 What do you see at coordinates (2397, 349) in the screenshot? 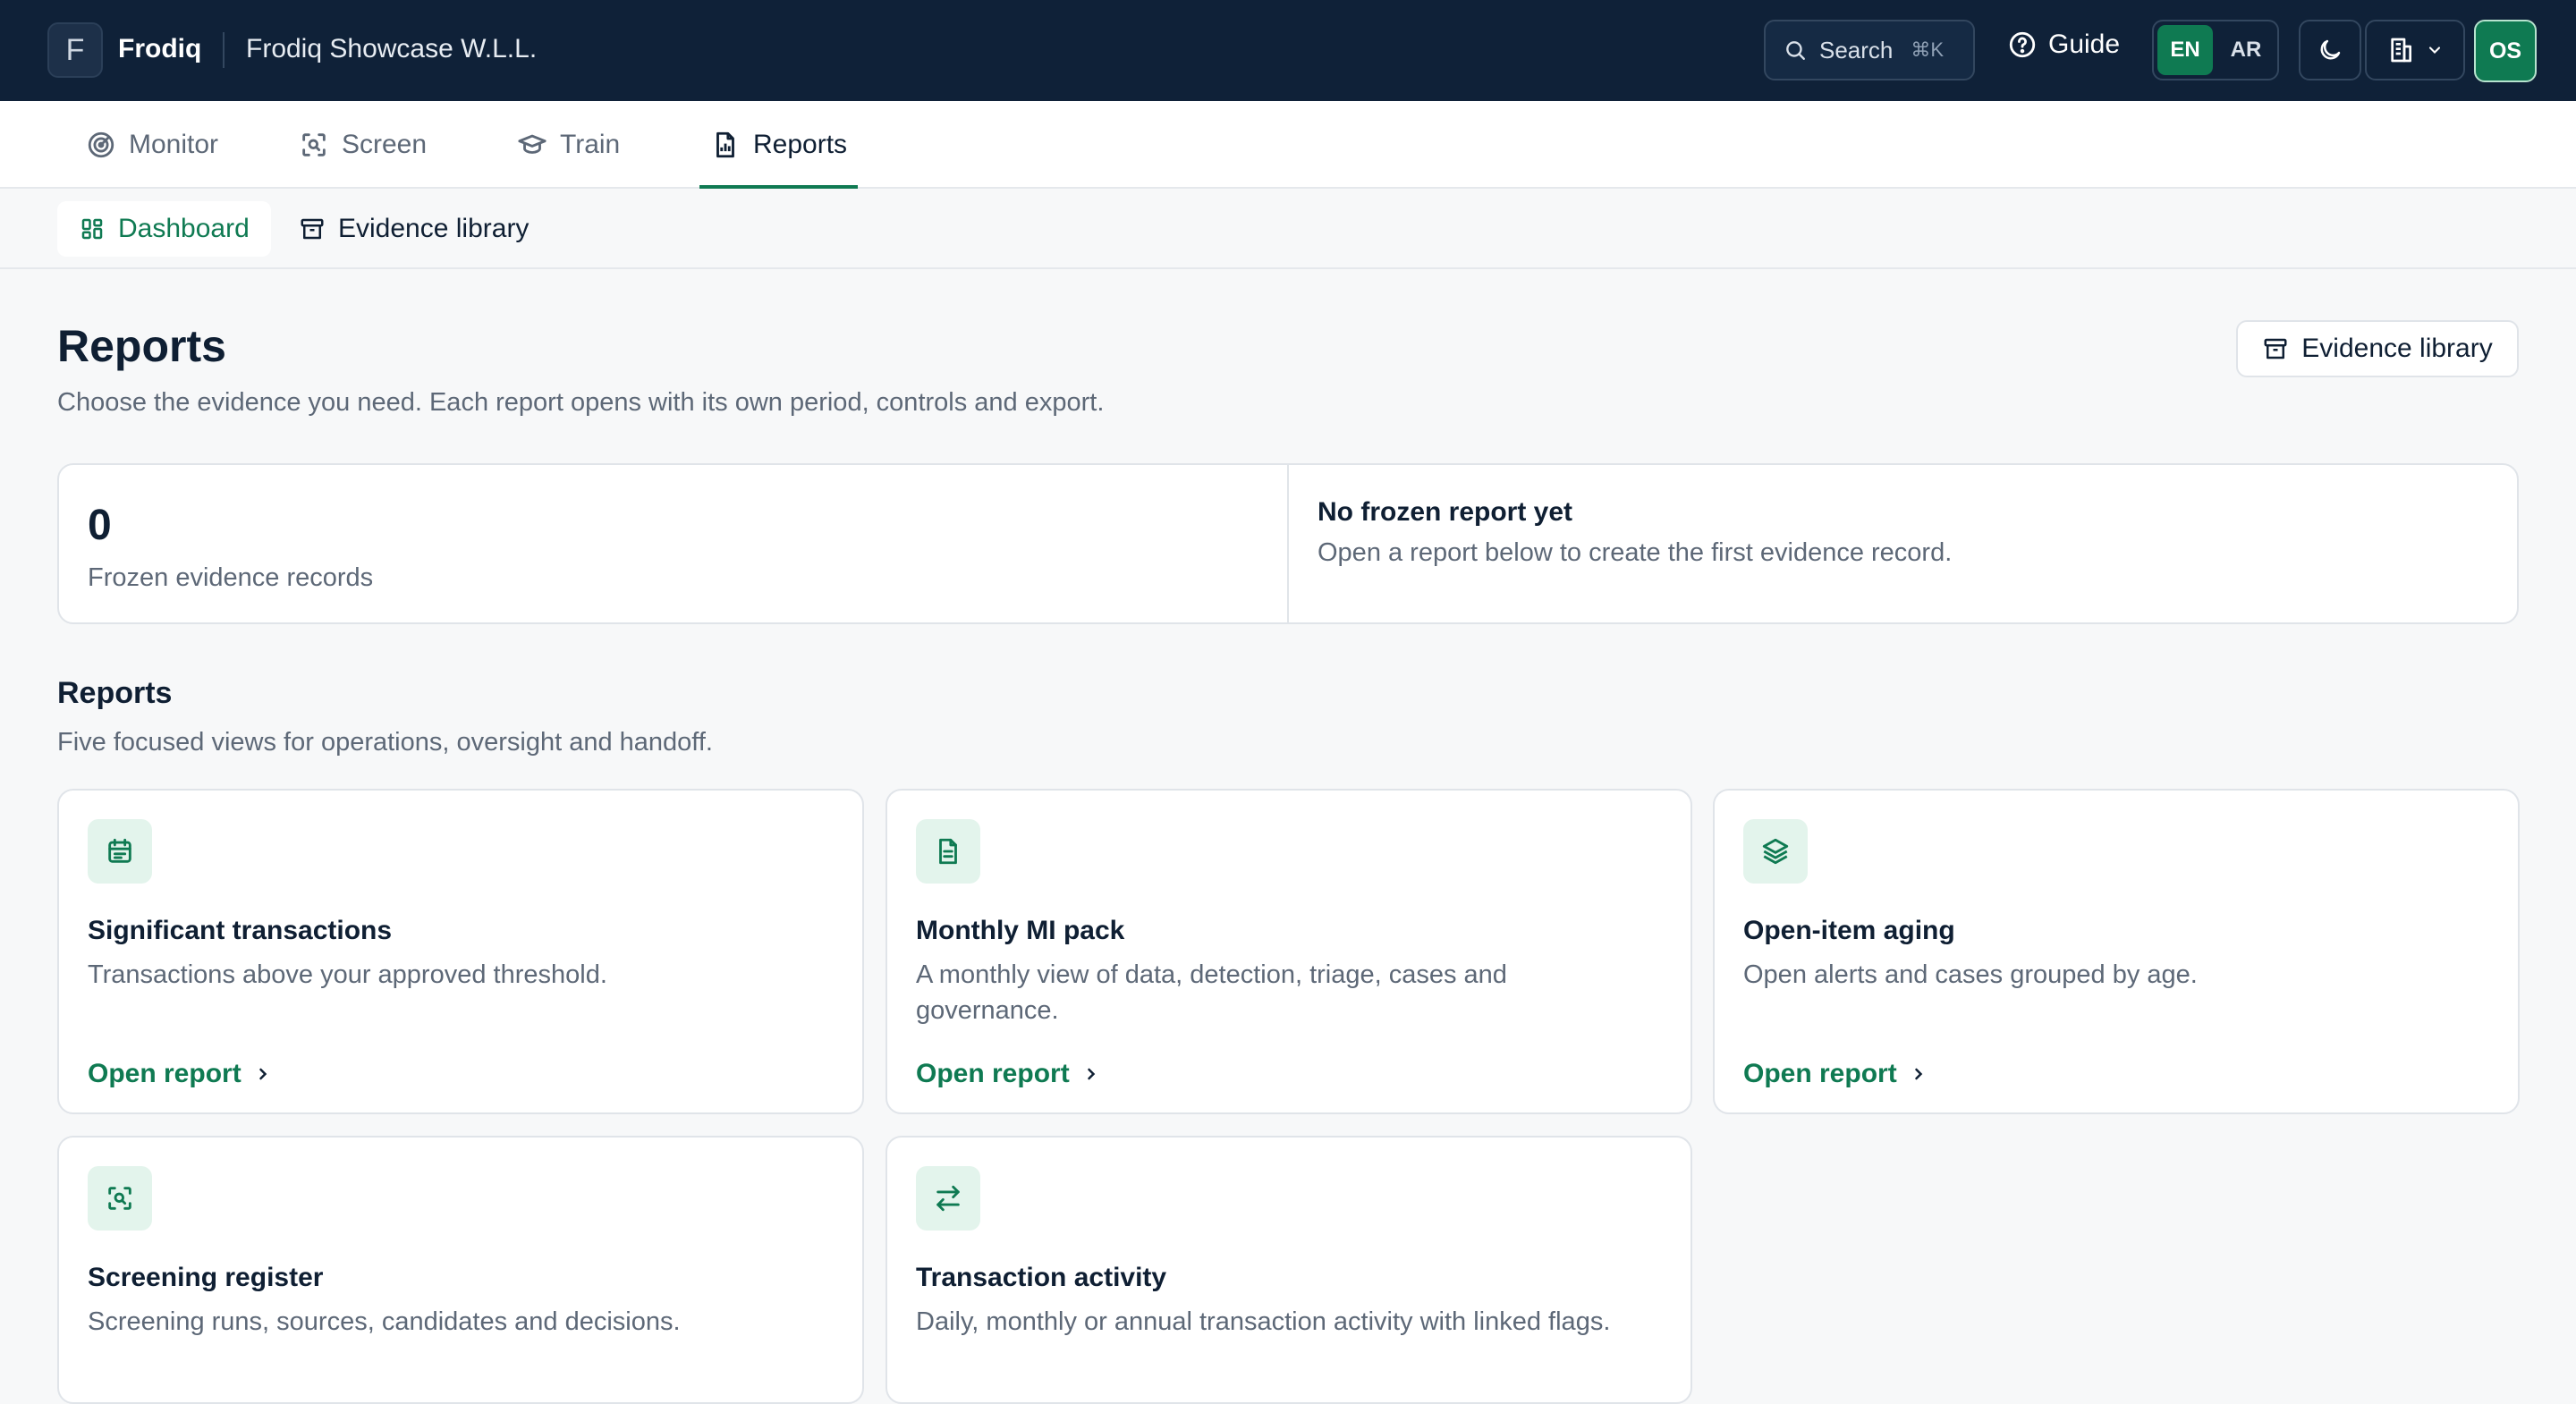
I see `evidence-library-button-label: Evidence library` at bounding box center [2397, 349].